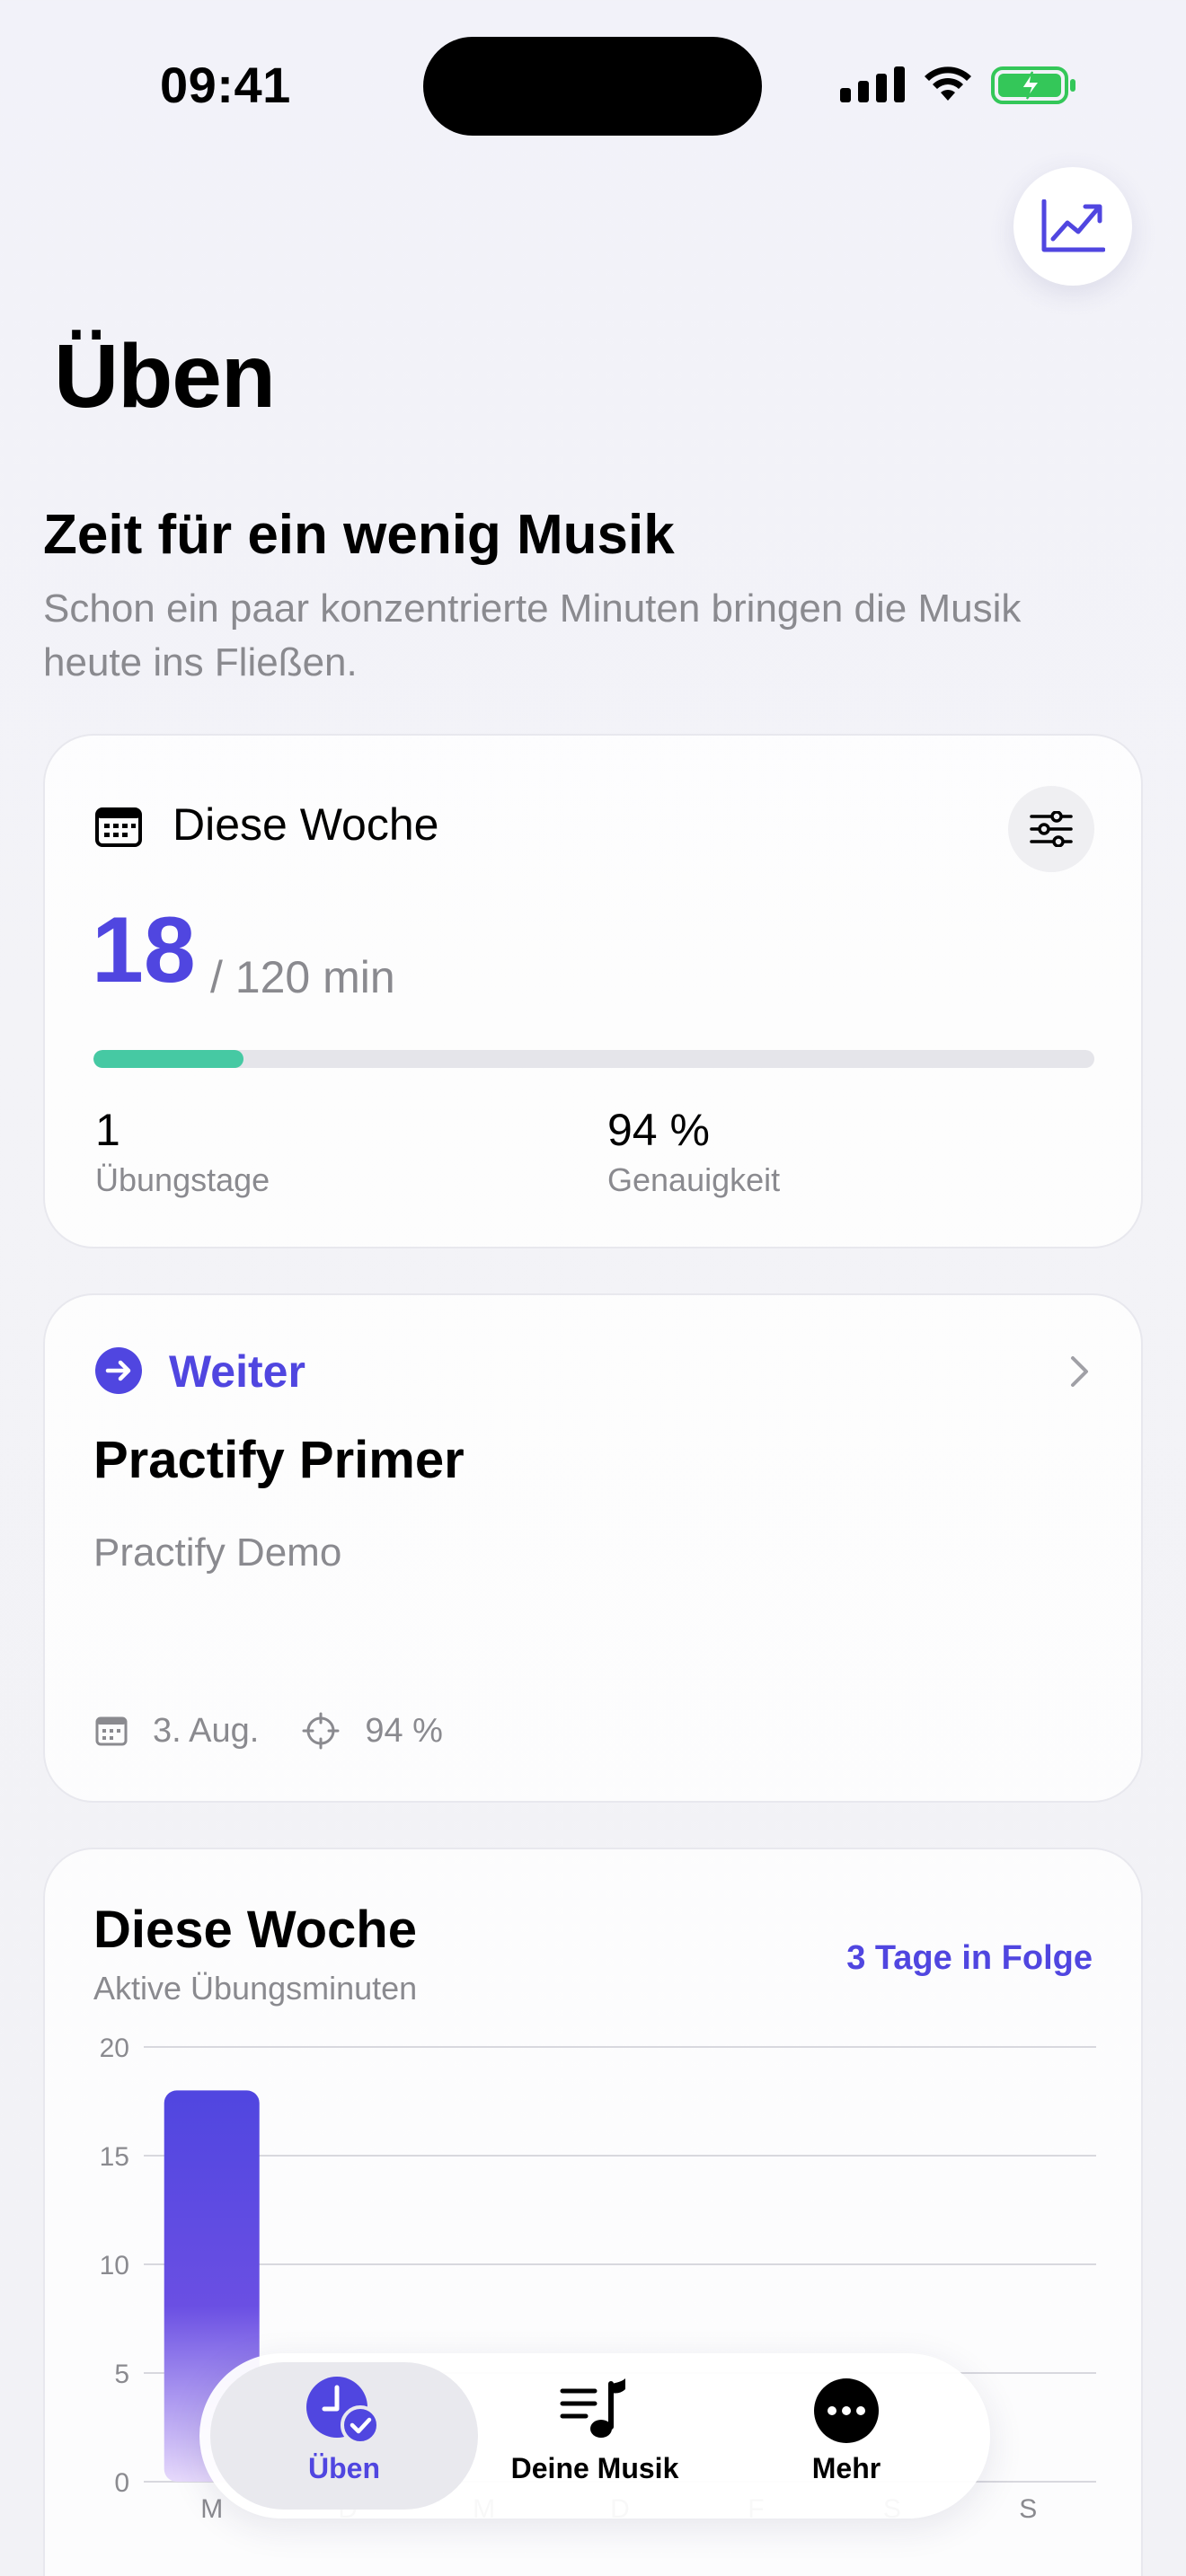  What do you see at coordinates (206, 1730) in the screenshot?
I see `last-practice-date: 3. Aug.` at bounding box center [206, 1730].